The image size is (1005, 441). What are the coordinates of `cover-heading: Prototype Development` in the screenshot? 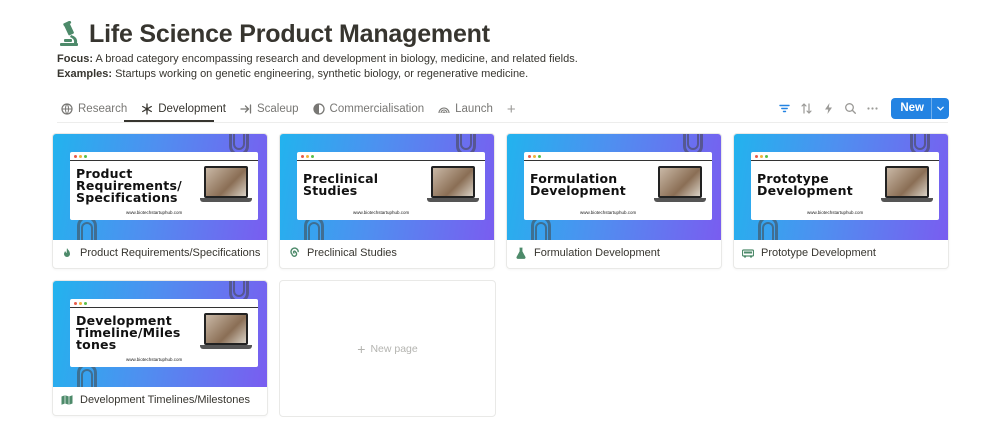 It's located at (805, 184).